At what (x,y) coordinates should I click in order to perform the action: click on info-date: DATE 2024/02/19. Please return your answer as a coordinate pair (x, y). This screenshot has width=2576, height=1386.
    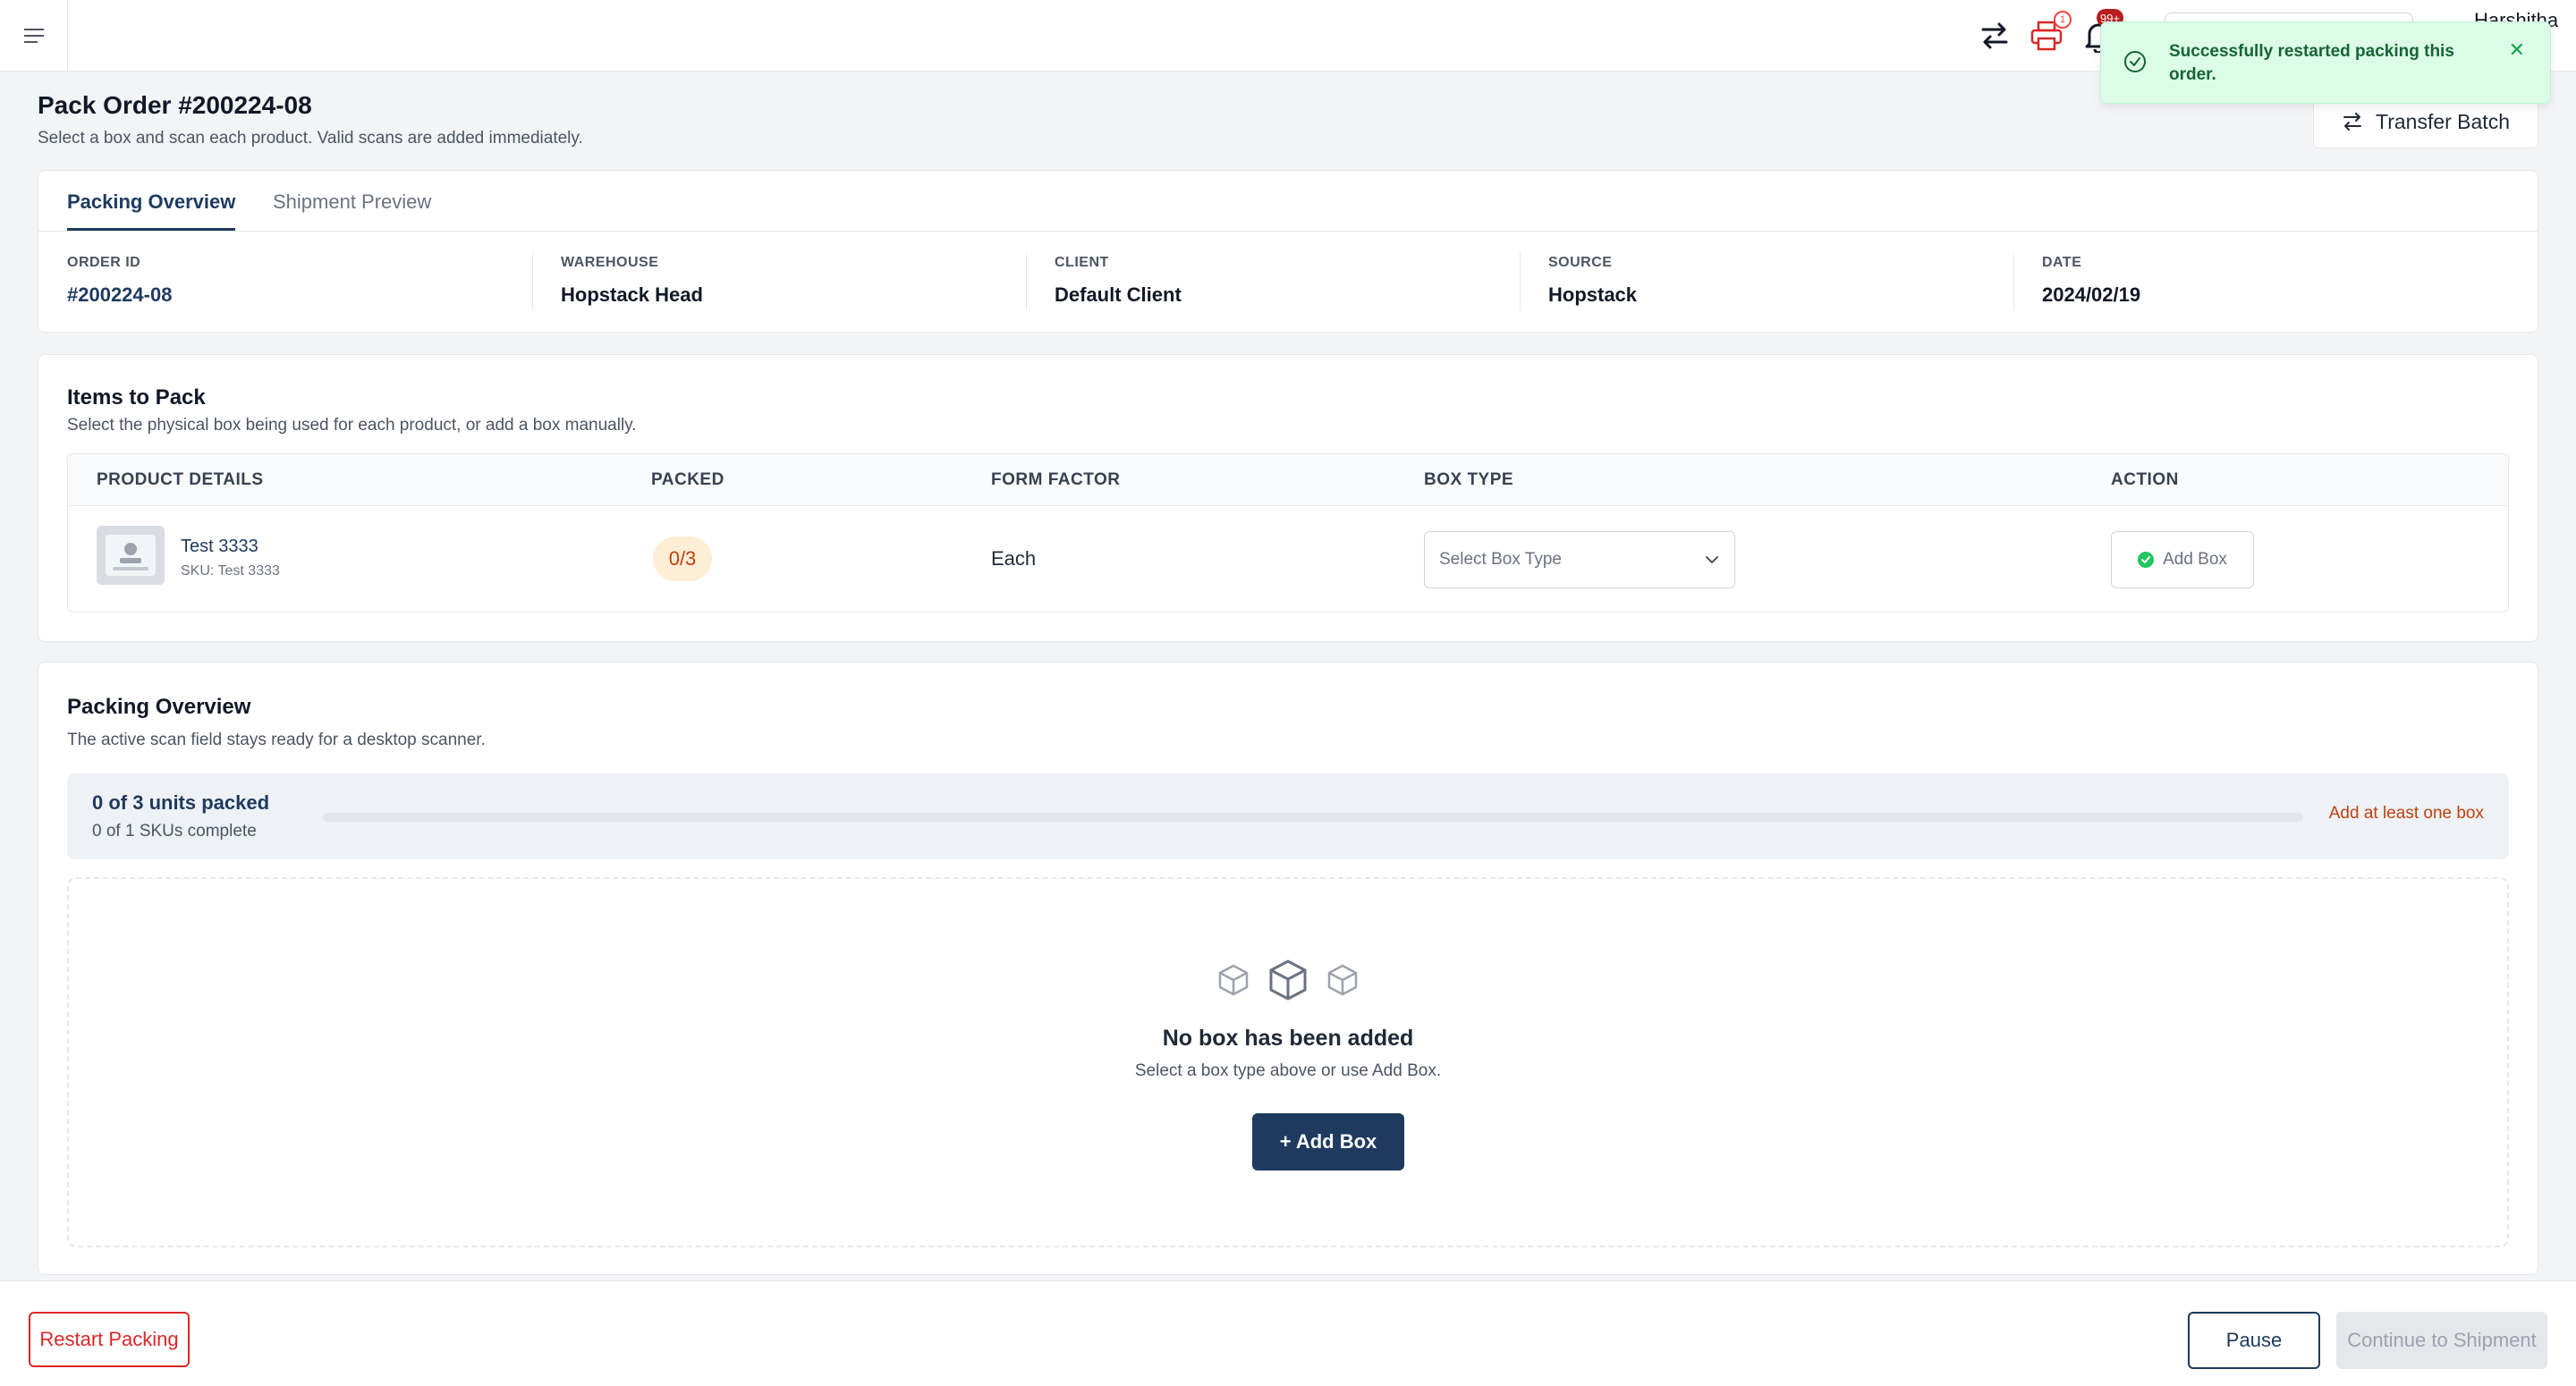
    Looking at the image, I should click on (2091, 283).